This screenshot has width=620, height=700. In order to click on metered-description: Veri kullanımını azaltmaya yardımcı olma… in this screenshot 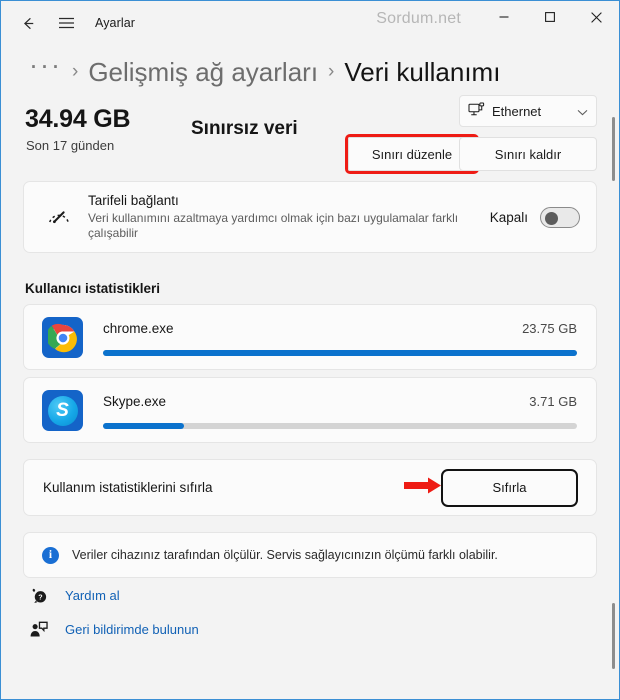, I will do `click(273, 225)`.